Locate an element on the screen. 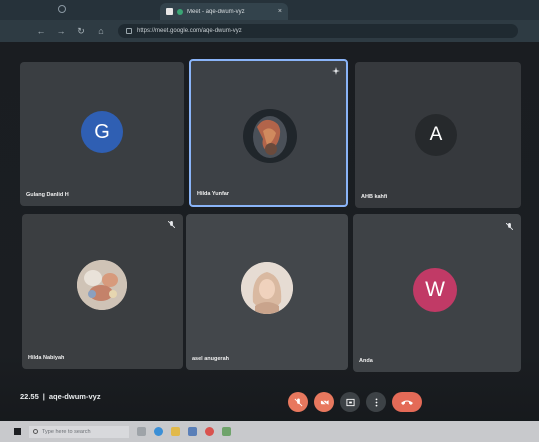 The width and height of the screenshot is (539, 442). home-icon: ⌂ is located at coordinates (101, 31).